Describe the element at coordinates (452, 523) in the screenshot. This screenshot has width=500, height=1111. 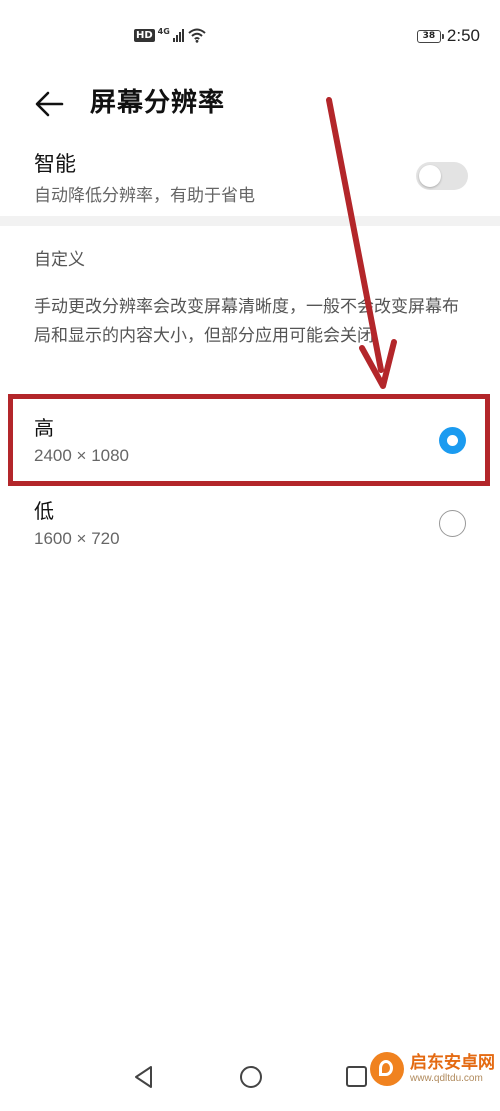
I see `radio-unselected-icon` at that location.